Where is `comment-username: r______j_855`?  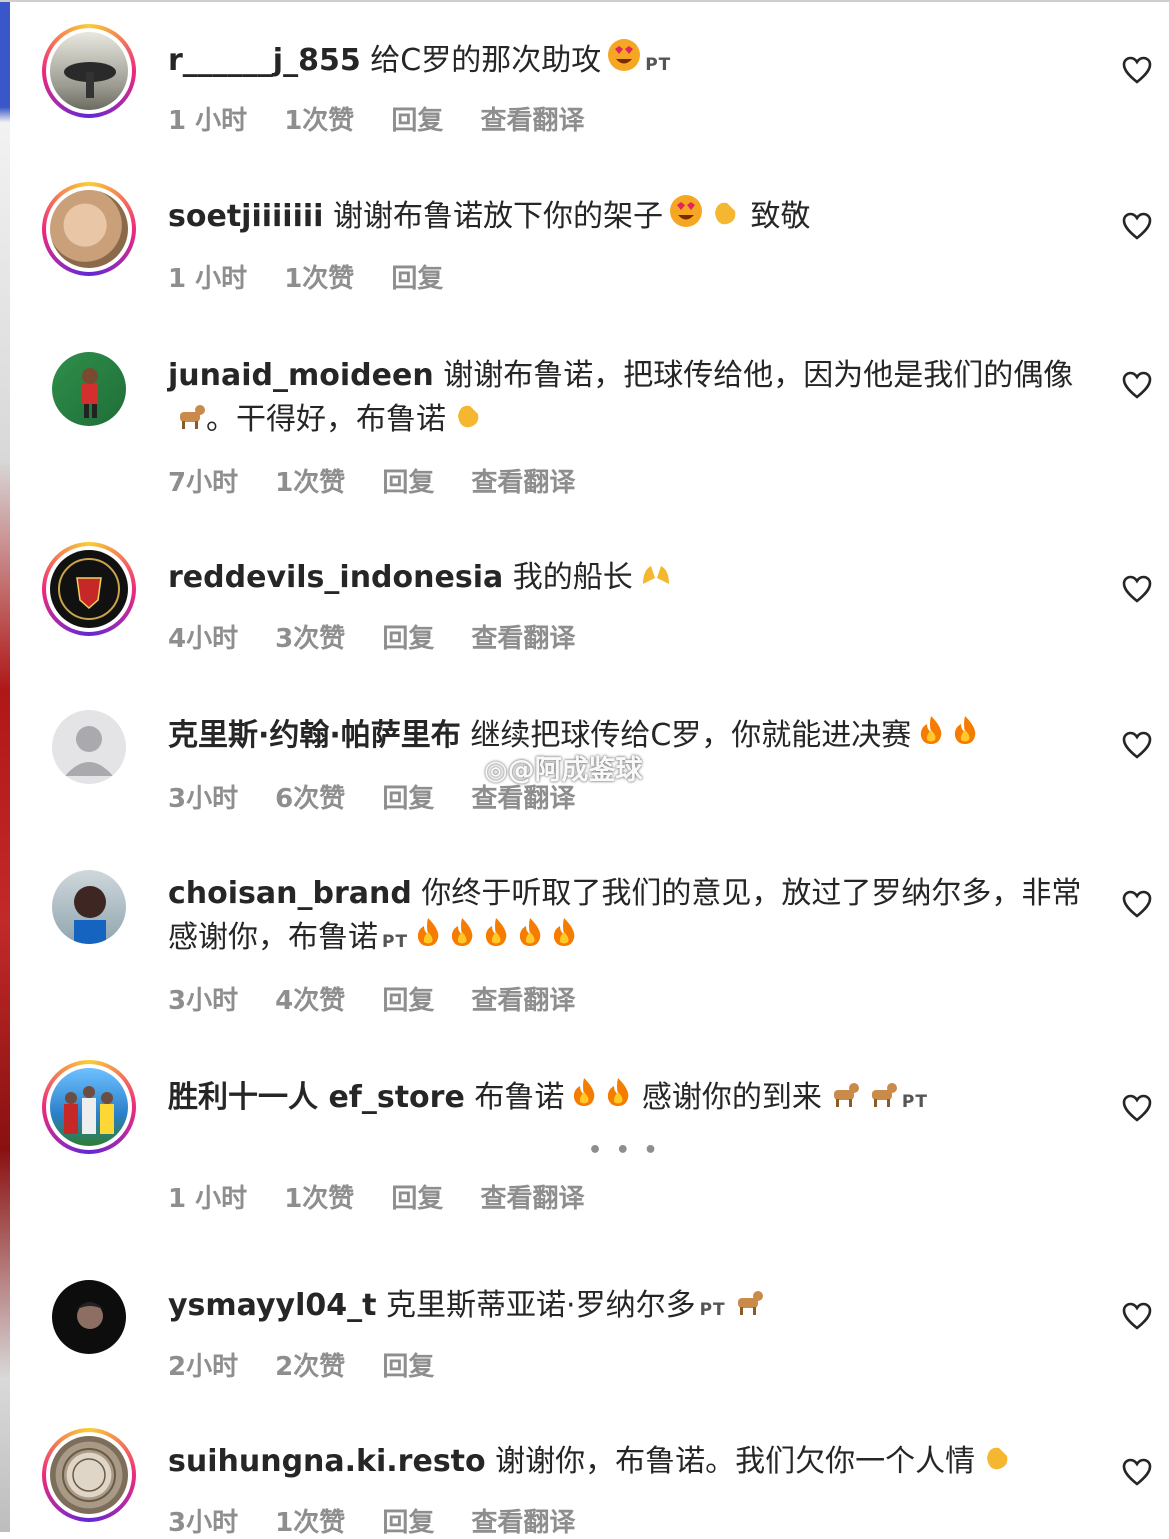 comment-username: r______j_855 is located at coordinates (264, 60).